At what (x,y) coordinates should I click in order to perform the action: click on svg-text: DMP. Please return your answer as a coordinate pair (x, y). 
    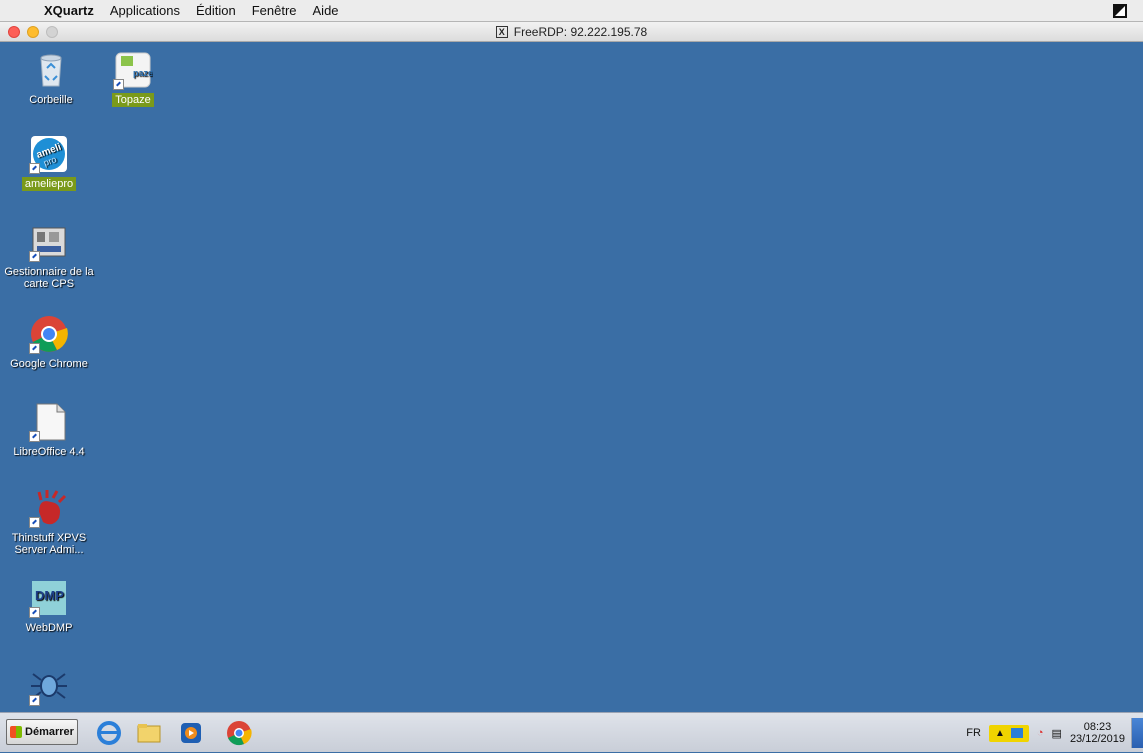
    Looking at the image, I should click on (49, 595).